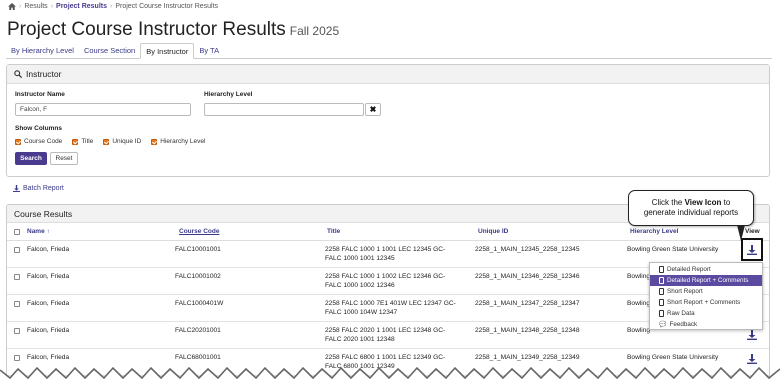  I want to click on header-name: Name ↑, so click(38, 231).